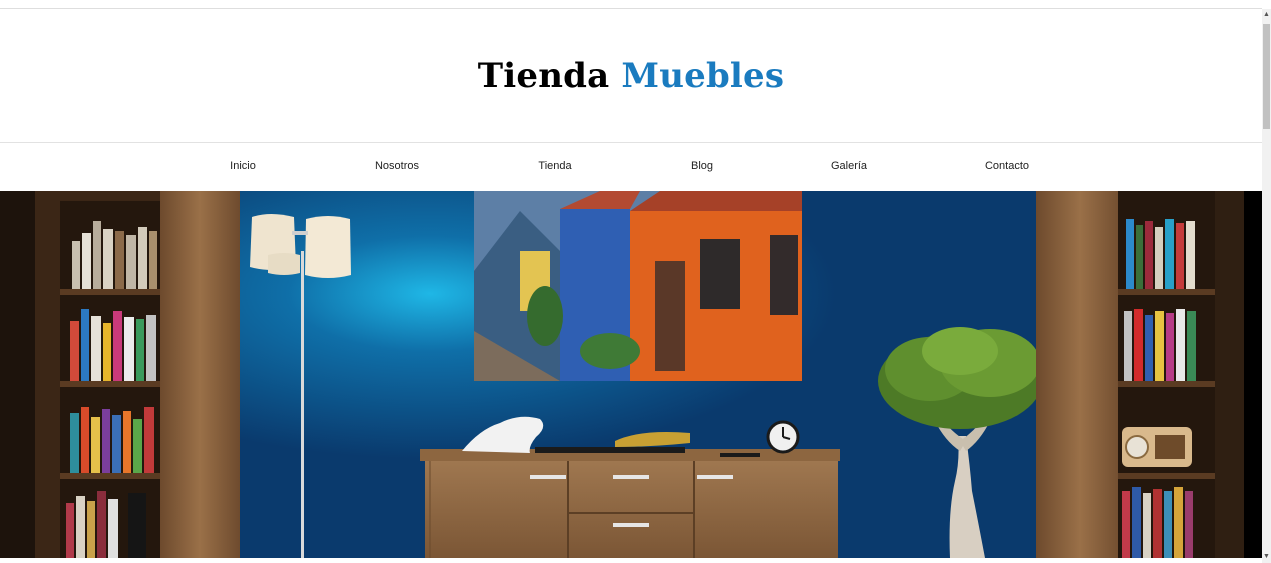 This screenshot has height=563, width=1271. What do you see at coordinates (1266, 76) in the screenshot?
I see `scroll-thumb` at bounding box center [1266, 76].